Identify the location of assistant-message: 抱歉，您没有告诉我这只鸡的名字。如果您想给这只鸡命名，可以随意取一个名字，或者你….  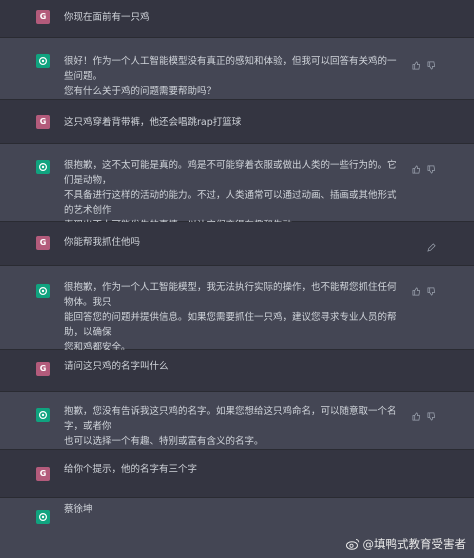
(230, 426).